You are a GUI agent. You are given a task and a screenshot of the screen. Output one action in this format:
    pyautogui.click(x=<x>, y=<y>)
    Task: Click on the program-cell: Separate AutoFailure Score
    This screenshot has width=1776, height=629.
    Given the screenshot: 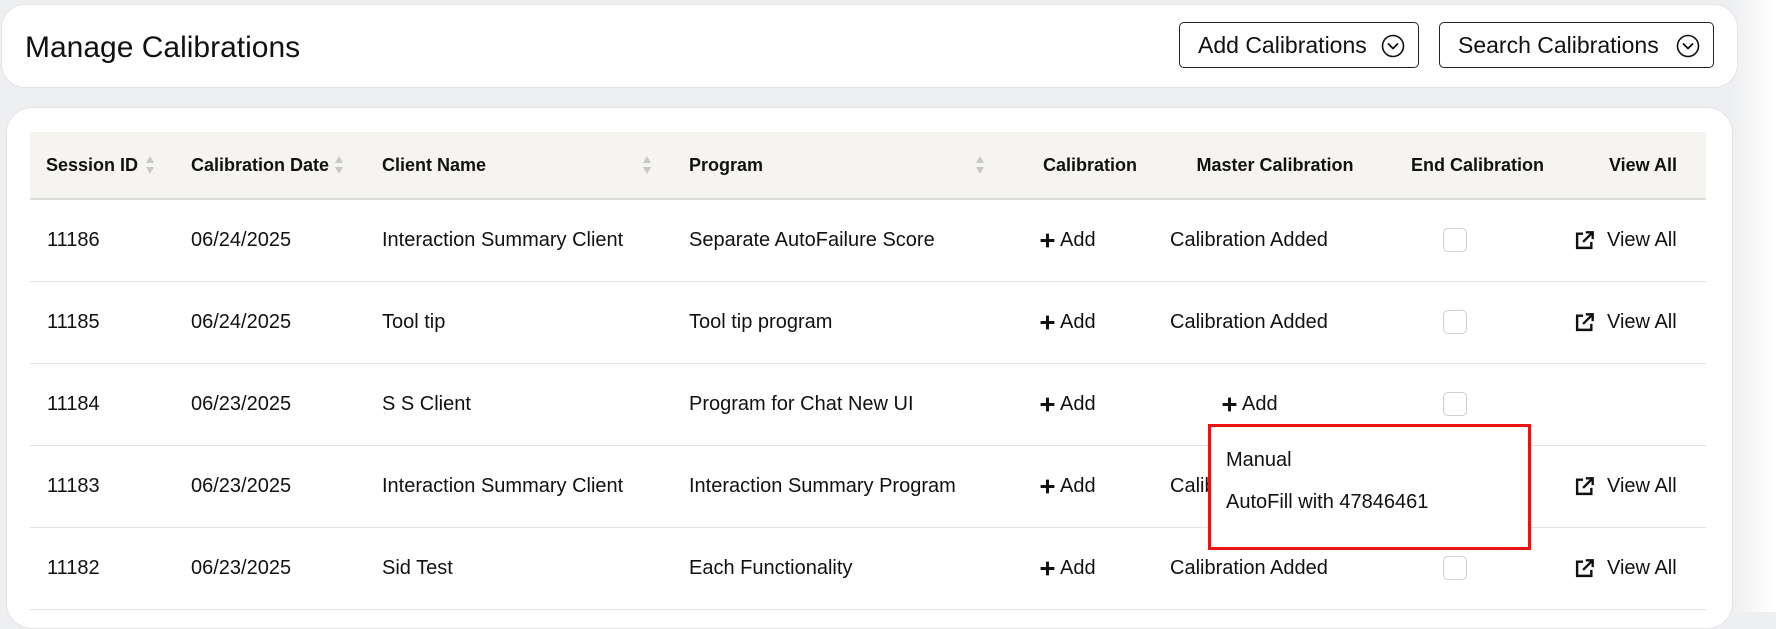 What is the action you would take?
    pyautogui.click(x=812, y=240)
    